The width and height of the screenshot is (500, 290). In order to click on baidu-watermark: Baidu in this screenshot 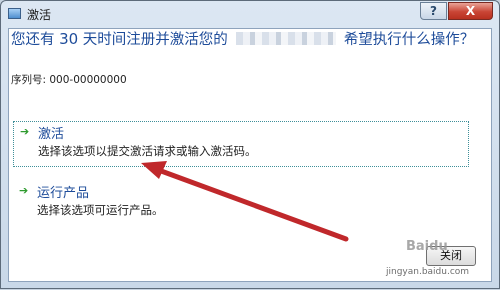, I will do `click(427, 246)`.